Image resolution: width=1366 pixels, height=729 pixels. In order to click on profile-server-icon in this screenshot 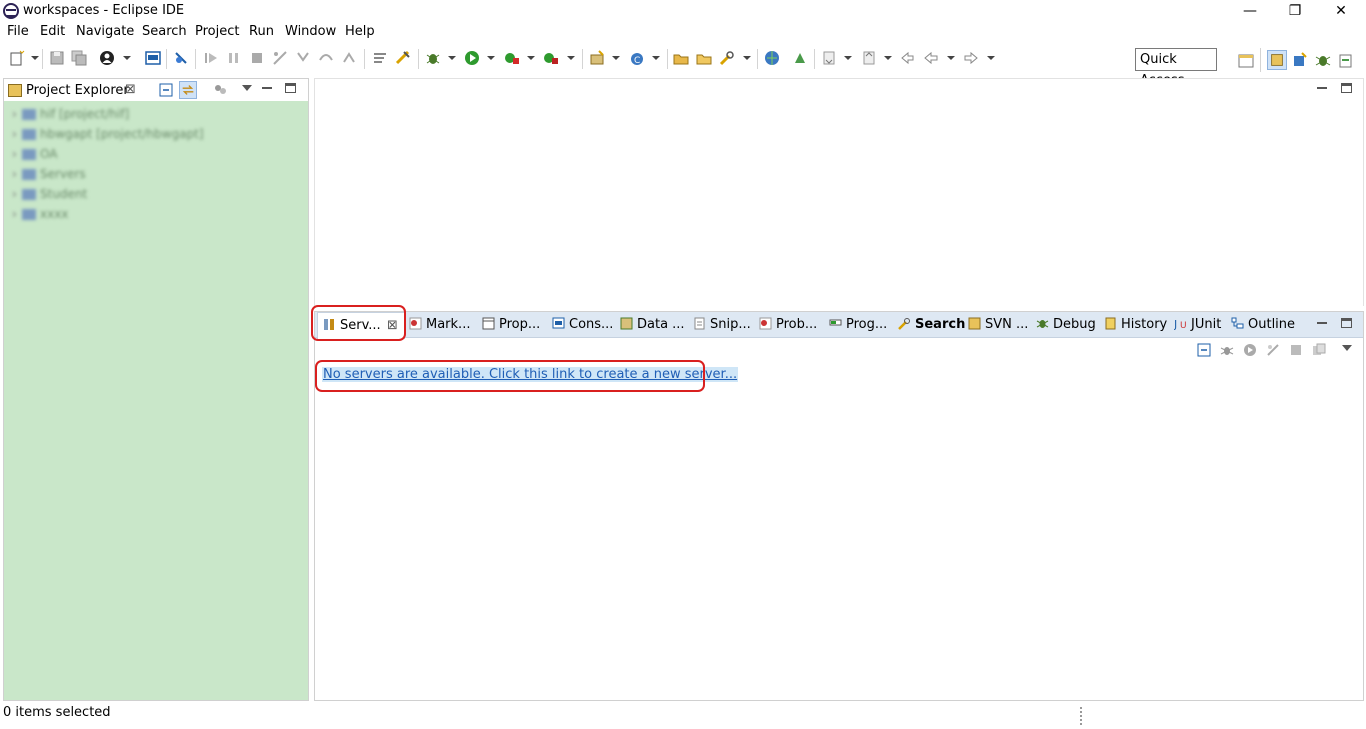, I will do `click(1273, 350)`.